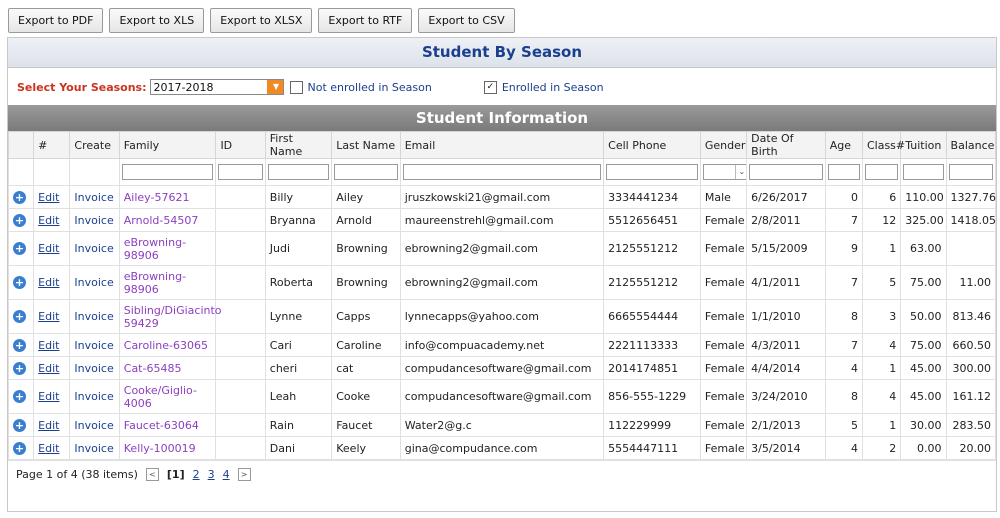  I want to click on column-header: Email, so click(502, 145).